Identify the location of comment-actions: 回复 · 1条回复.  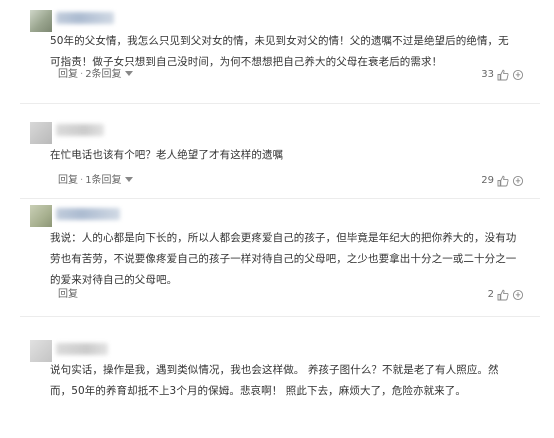
(95, 181).